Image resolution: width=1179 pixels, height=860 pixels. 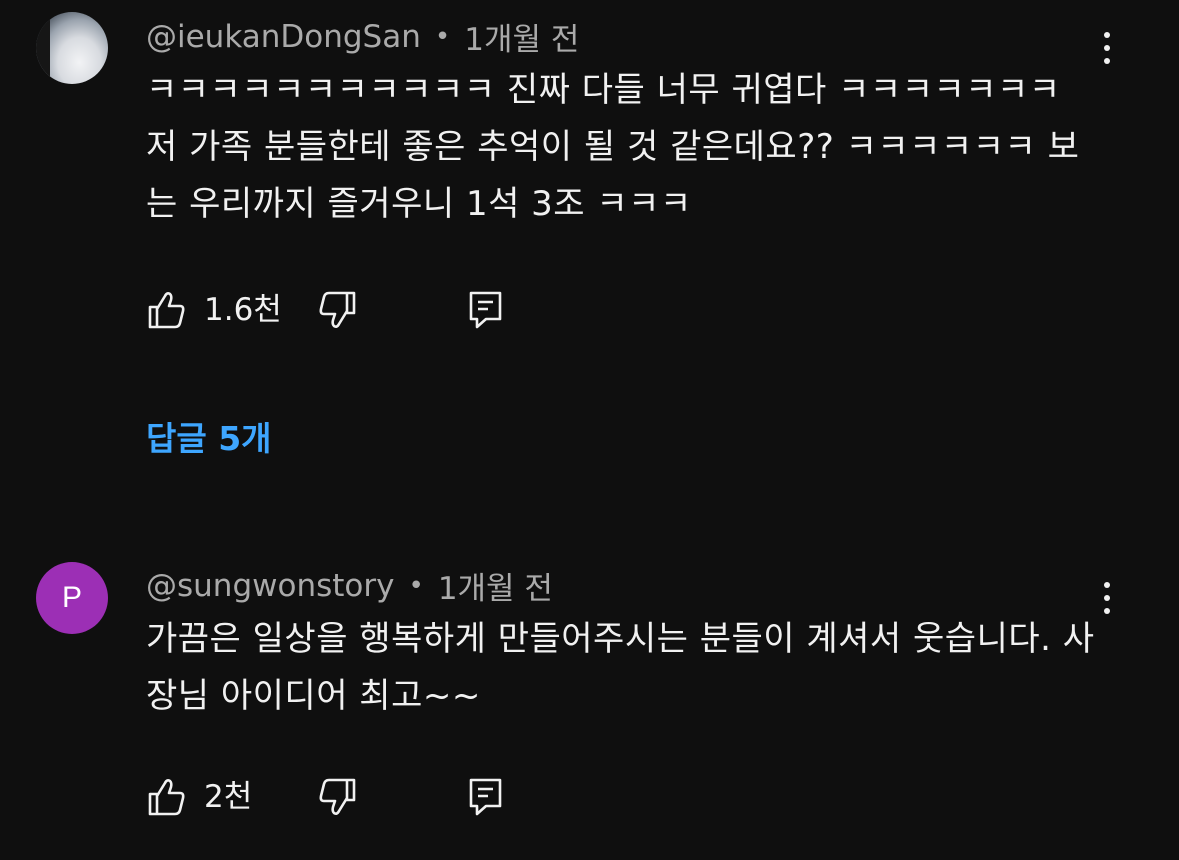 I want to click on author-handle: @sungwonstory, so click(x=270, y=586).